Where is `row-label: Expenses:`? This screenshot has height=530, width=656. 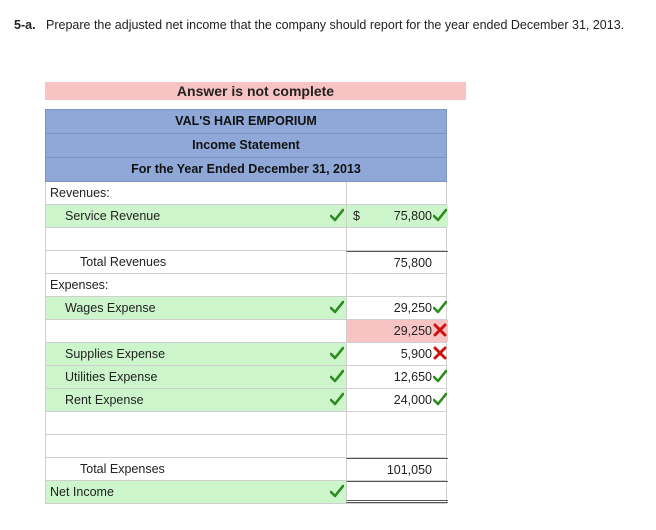 row-label: Expenses: is located at coordinates (79, 285).